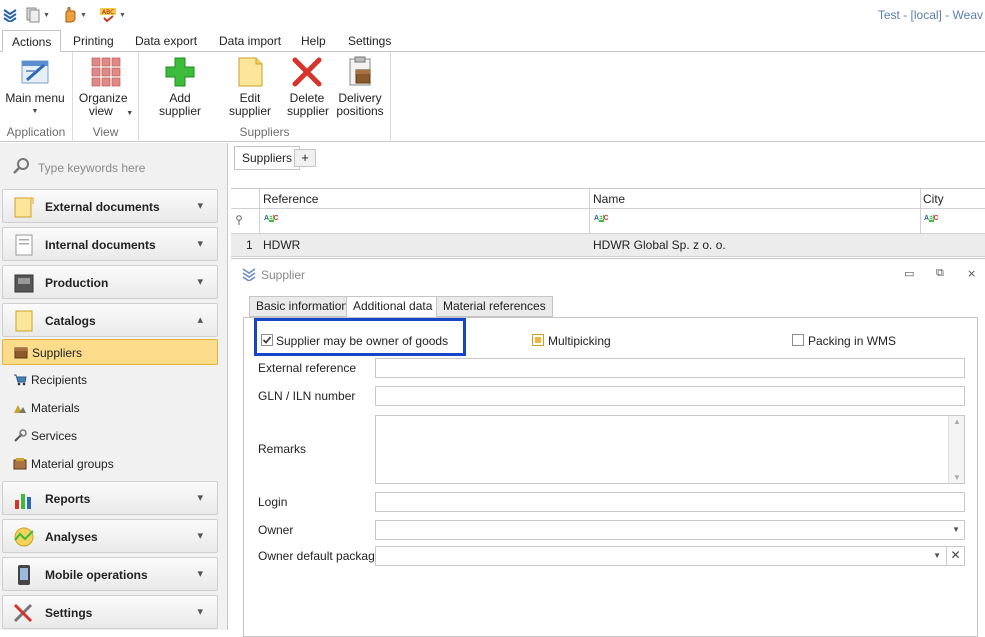 The height and width of the screenshot is (637, 985). Describe the element at coordinates (108, 12) in the screenshot. I see `svg-text: ABC` at that location.